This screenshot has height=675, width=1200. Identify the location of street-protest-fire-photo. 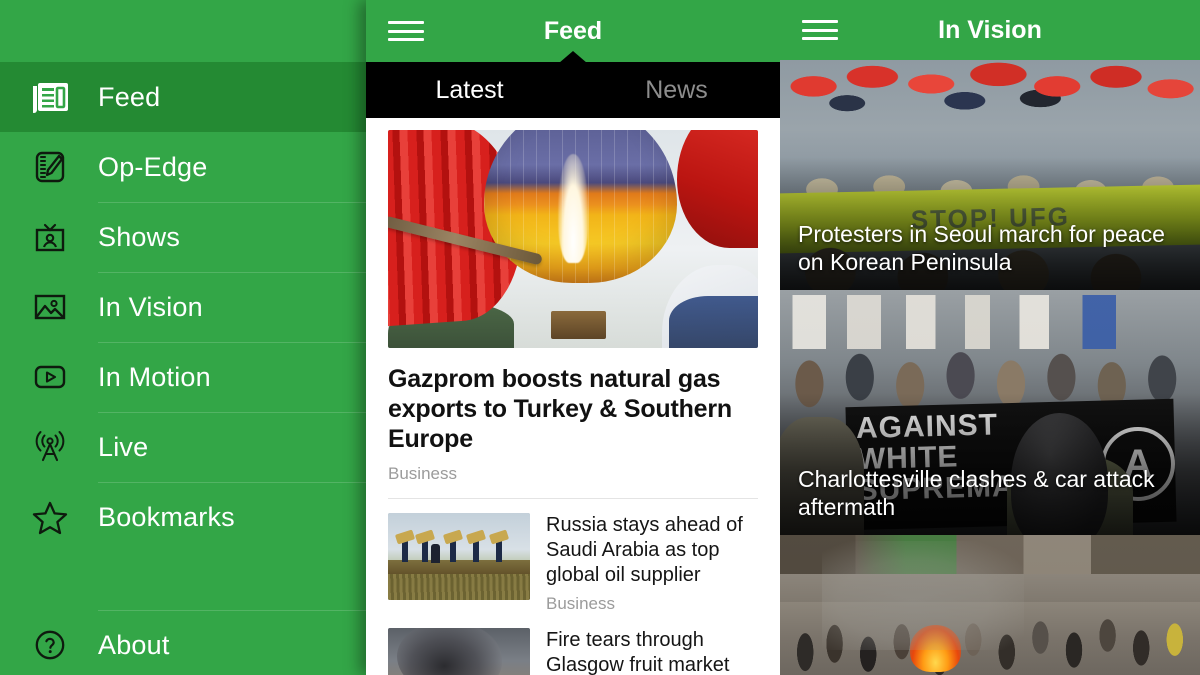
(990, 605).